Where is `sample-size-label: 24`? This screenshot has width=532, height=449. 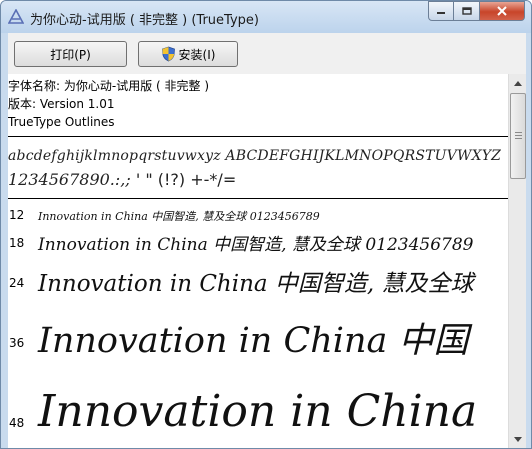 sample-size-label: 24 is located at coordinates (17, 283).